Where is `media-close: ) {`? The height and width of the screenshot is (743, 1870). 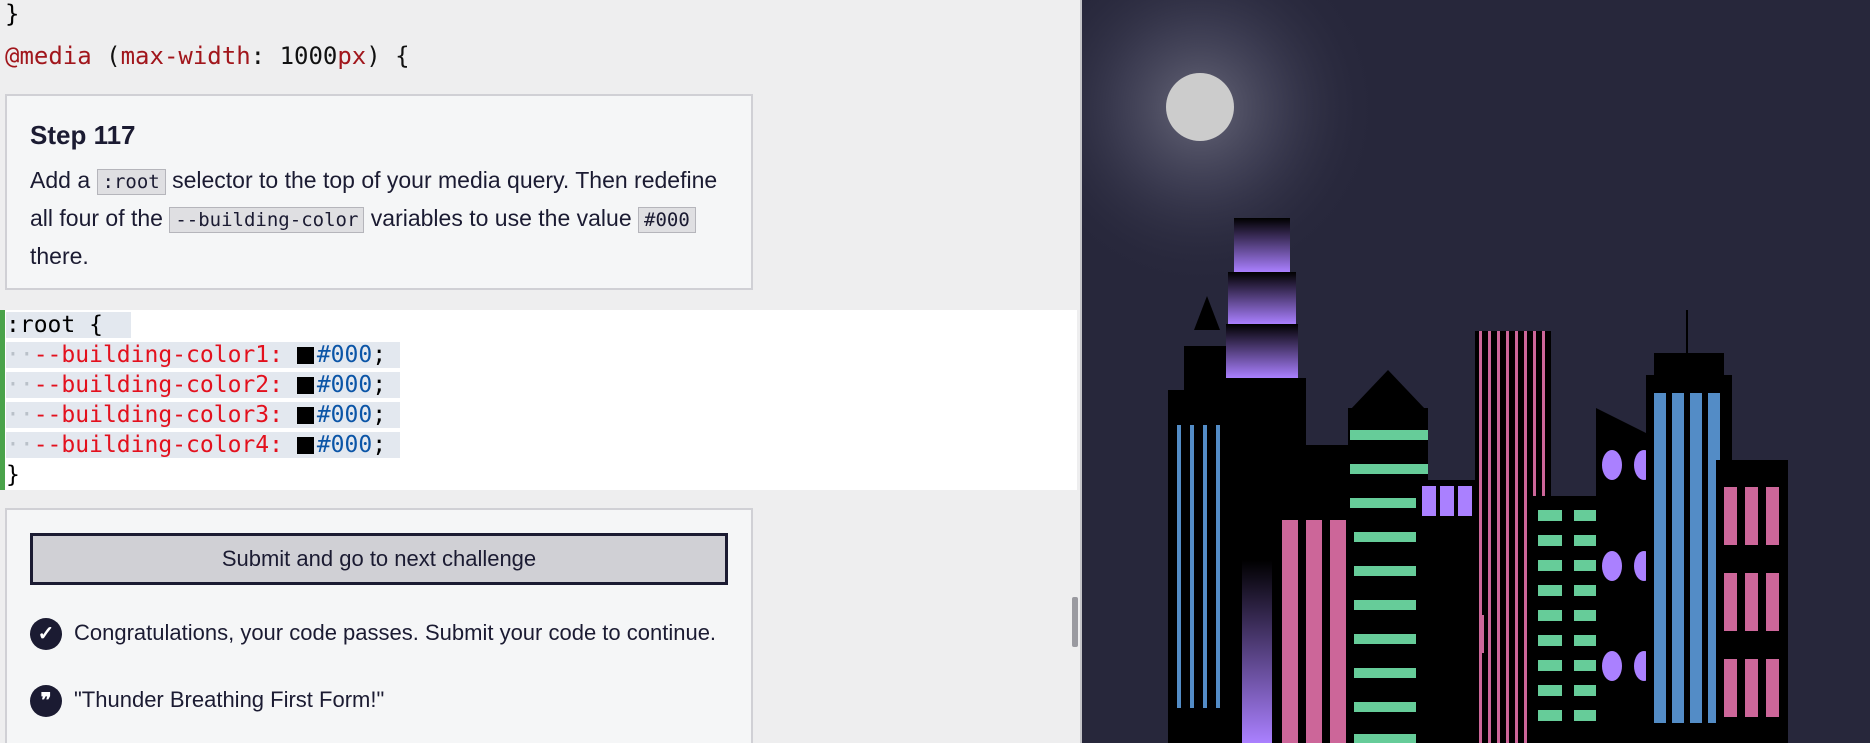 media-close: ) { is located at coordinates (388, 56).